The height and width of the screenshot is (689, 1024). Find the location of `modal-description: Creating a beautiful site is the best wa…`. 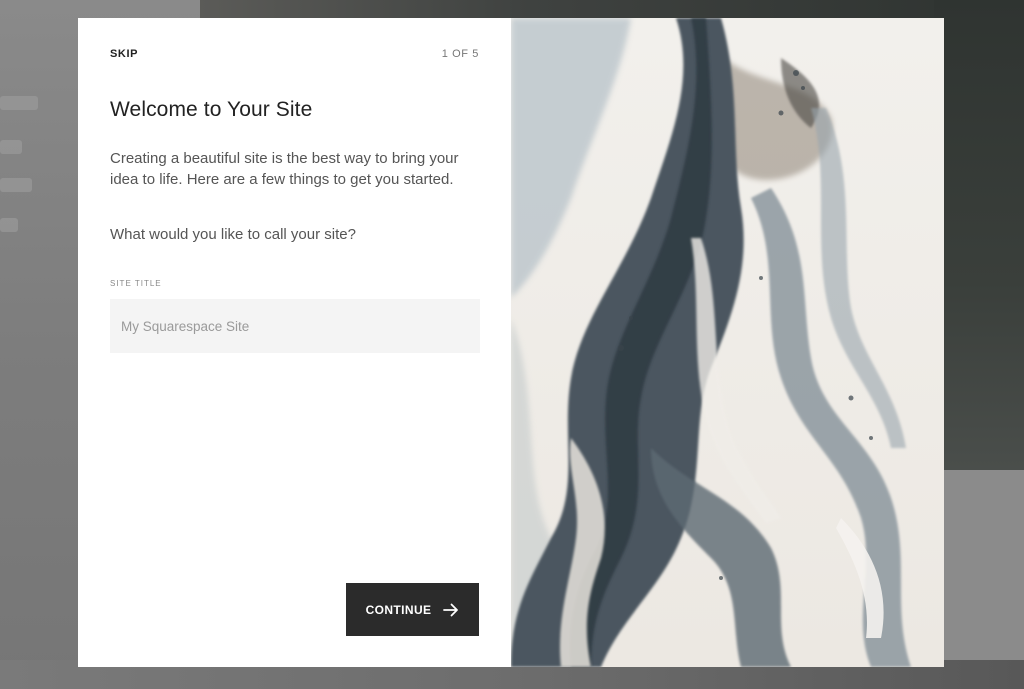

modal-description: Creating a beautiful site is the best wa… is located at coordinates (284, 169).